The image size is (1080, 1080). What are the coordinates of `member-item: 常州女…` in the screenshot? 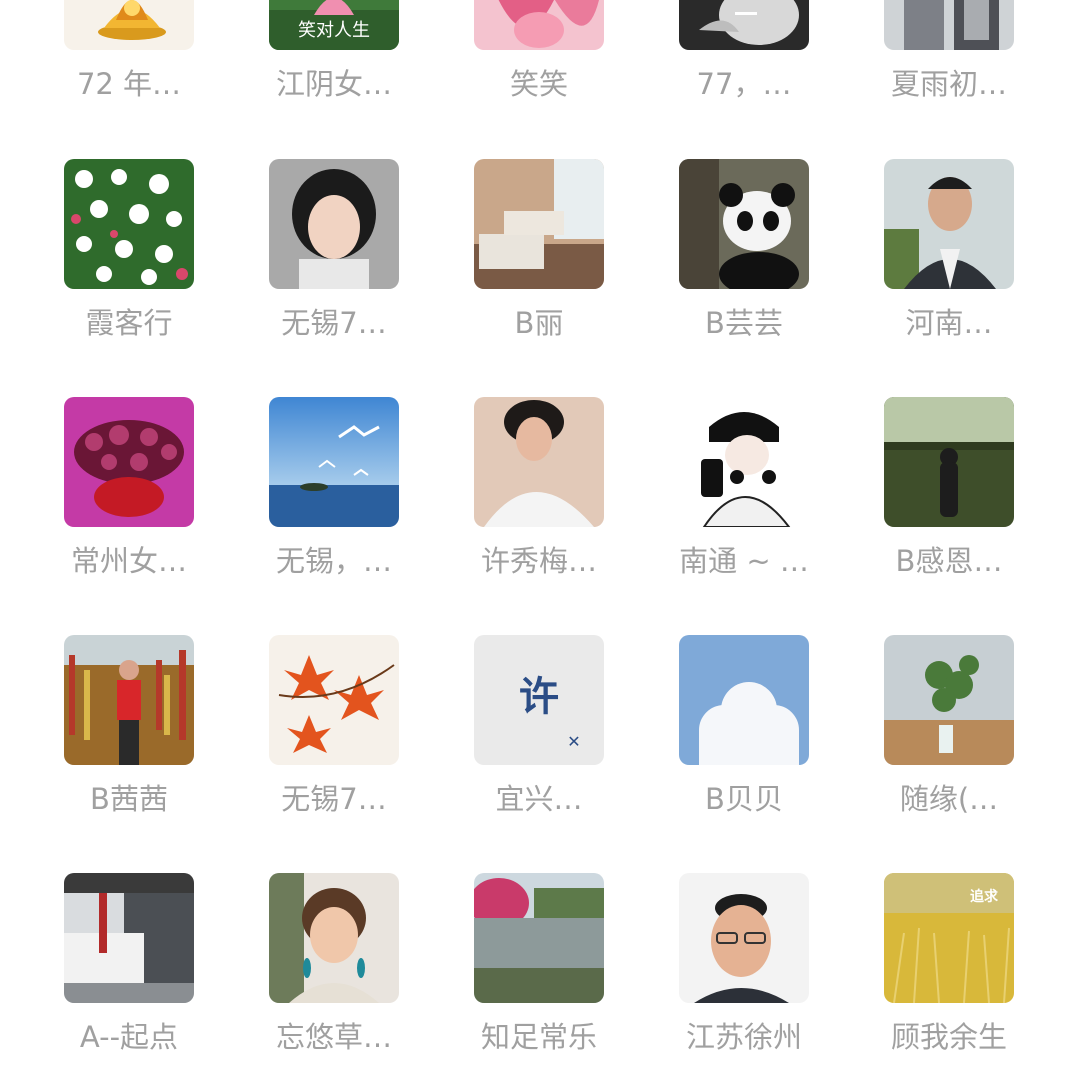 It's located at (129, 487).